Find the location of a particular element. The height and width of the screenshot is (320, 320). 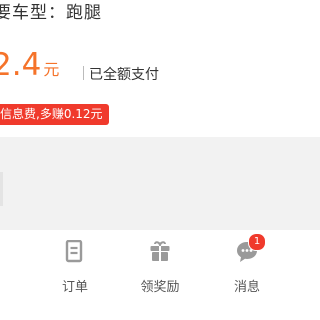

tab-messages-label: 消息 is located at coordinates (246, 287).